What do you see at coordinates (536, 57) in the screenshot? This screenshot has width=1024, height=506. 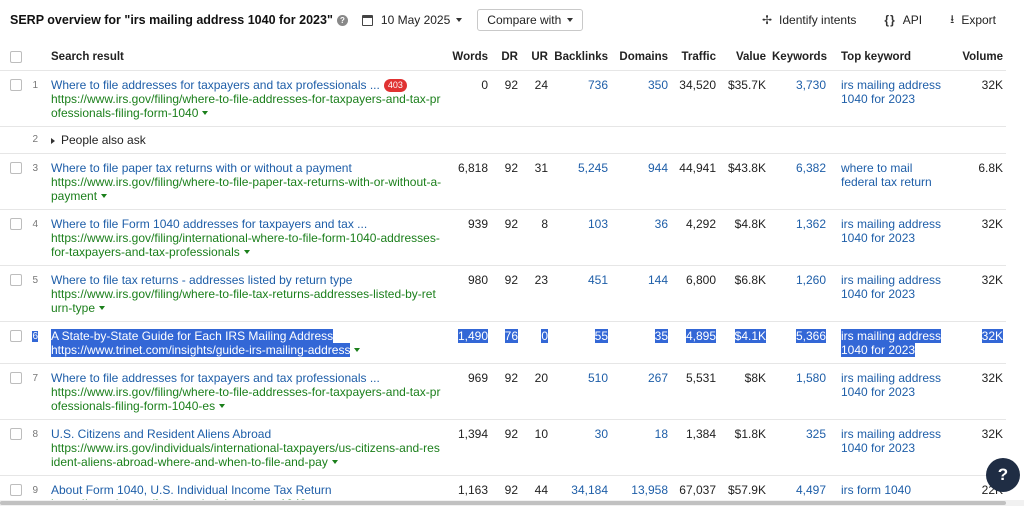 I see `col-ur: UR` at bounding box center [536, 57].